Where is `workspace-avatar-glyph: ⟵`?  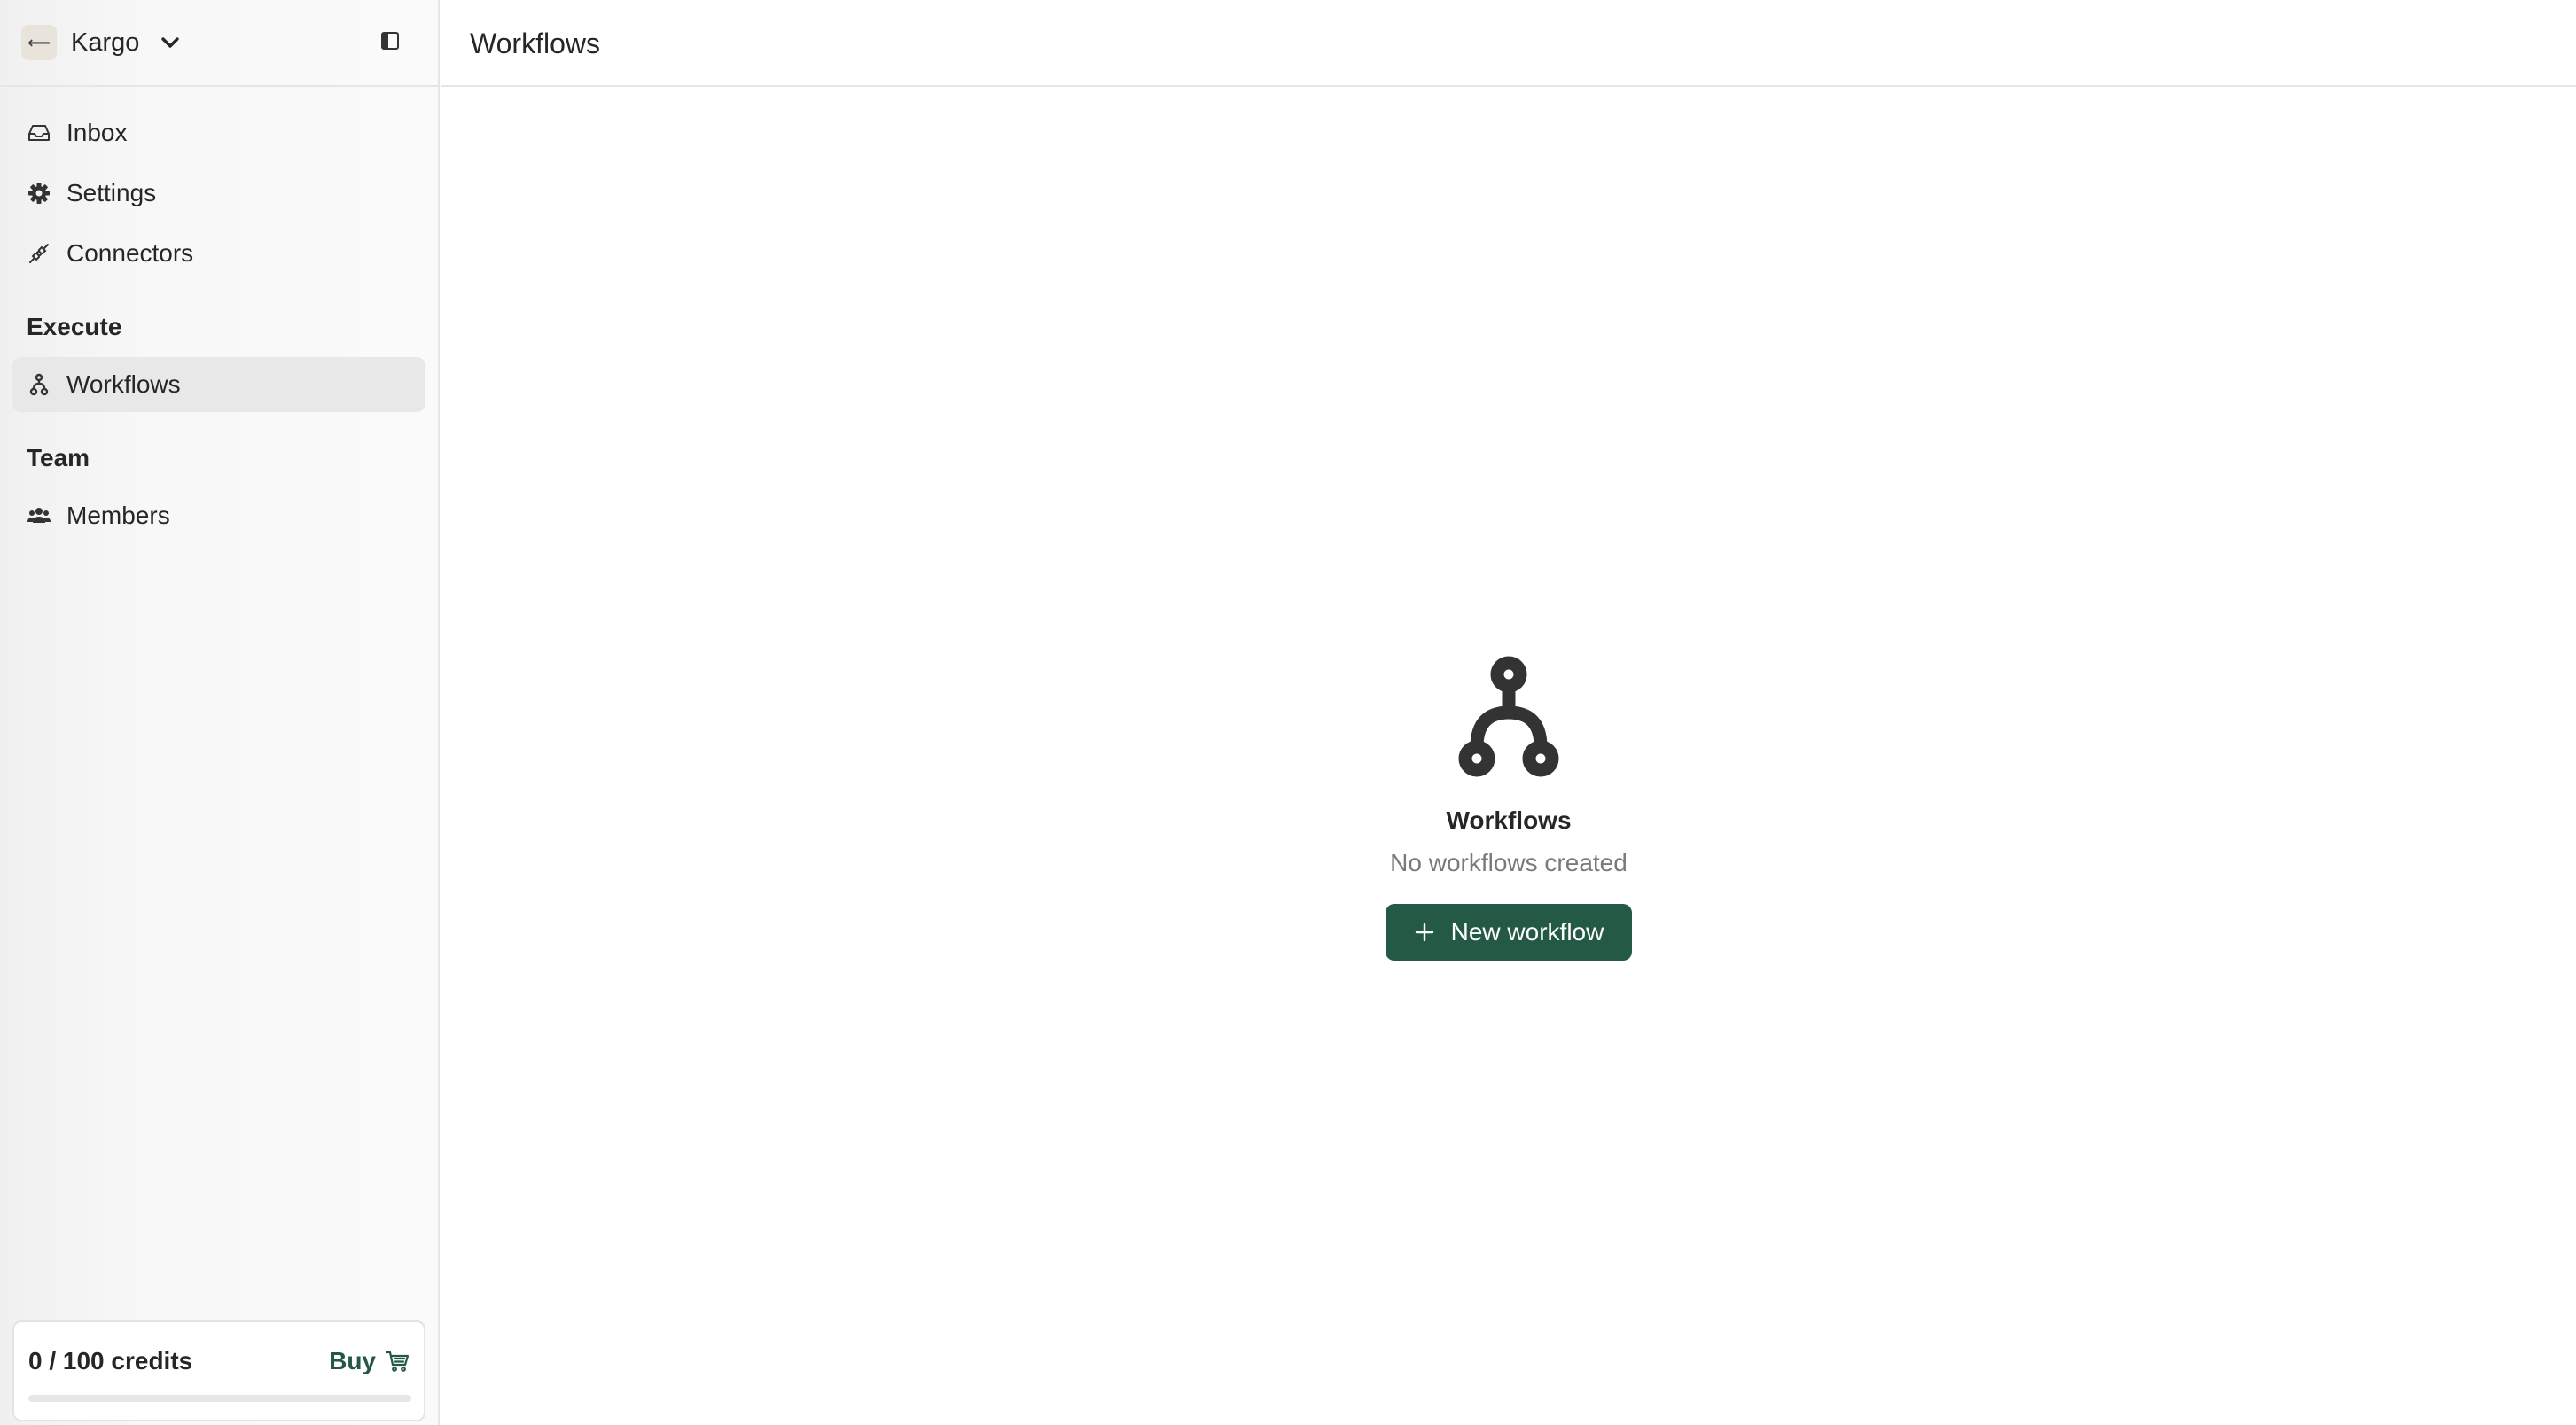
workspace-avatar-glyph: ⟵ is located at coordinates (39, 42).